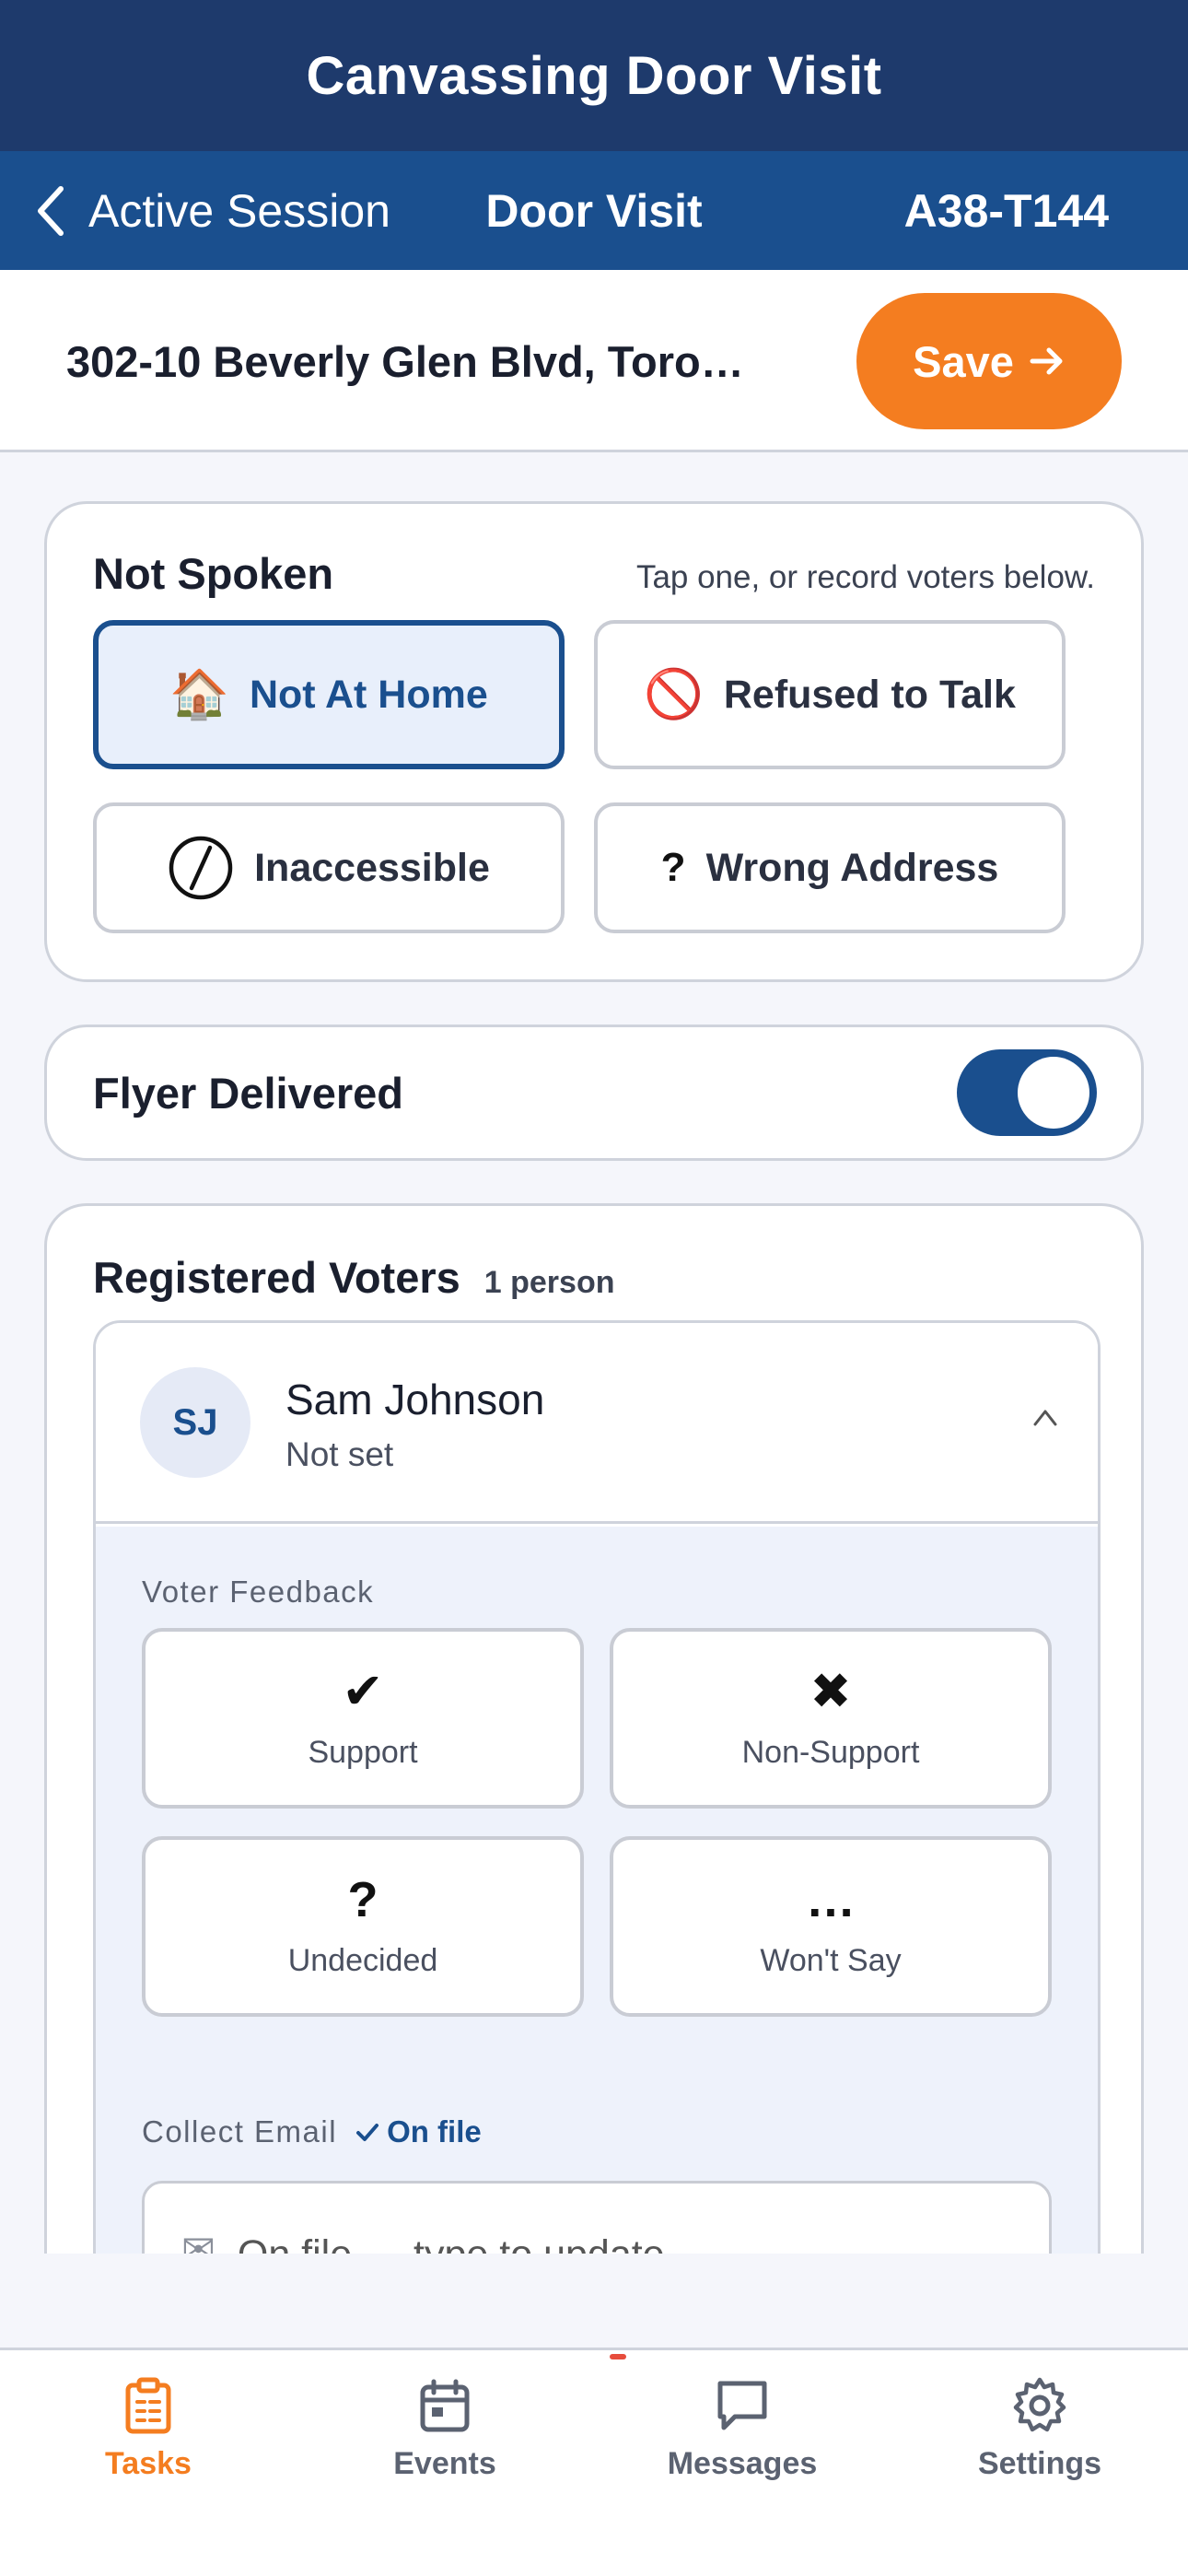  Describe the element at coordinates (594, 1093) in the screenshot. I see `flyer-card: Flyer Delivered` at that location.